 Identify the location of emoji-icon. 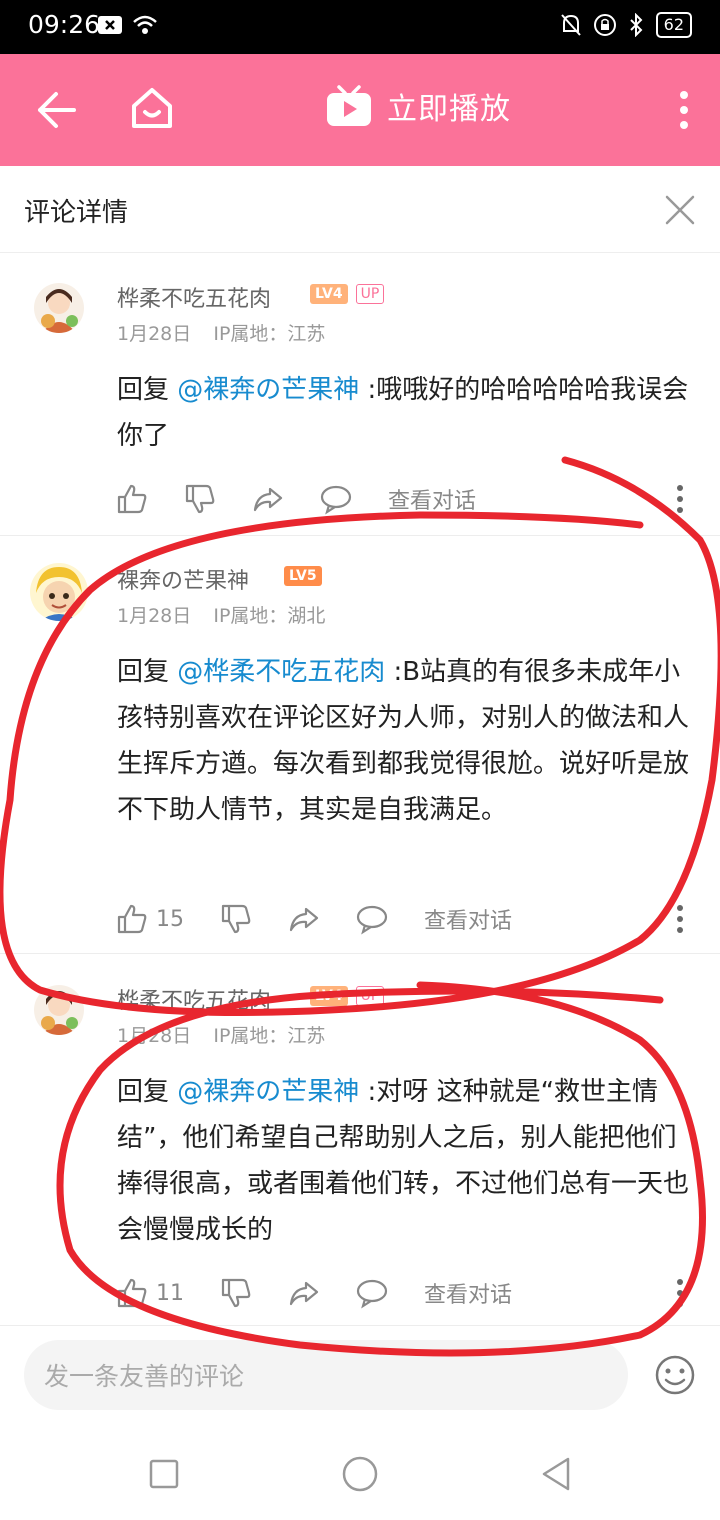
(675, 1375).